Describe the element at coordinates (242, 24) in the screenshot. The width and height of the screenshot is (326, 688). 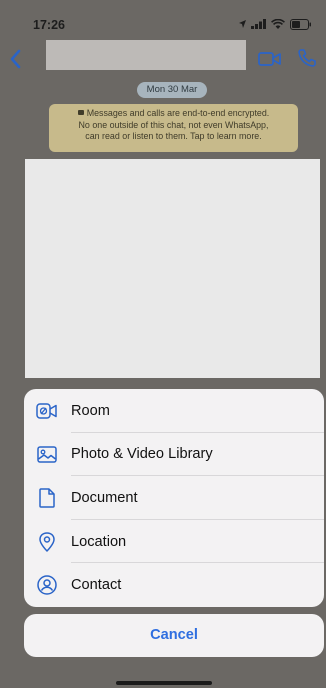
I see `location-arrow-icon` at that location.